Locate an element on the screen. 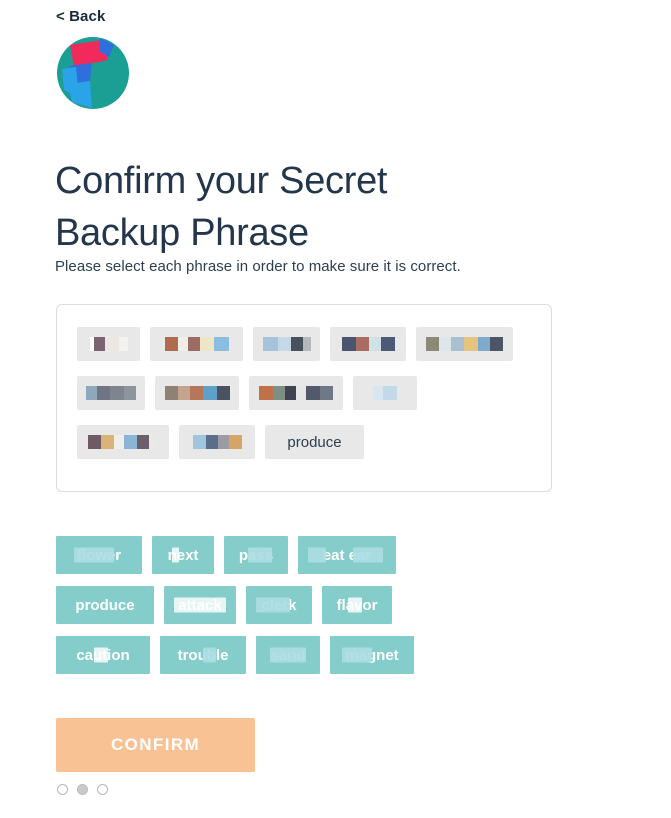  word-bank-button: sand is located at coordinates (288, 655).